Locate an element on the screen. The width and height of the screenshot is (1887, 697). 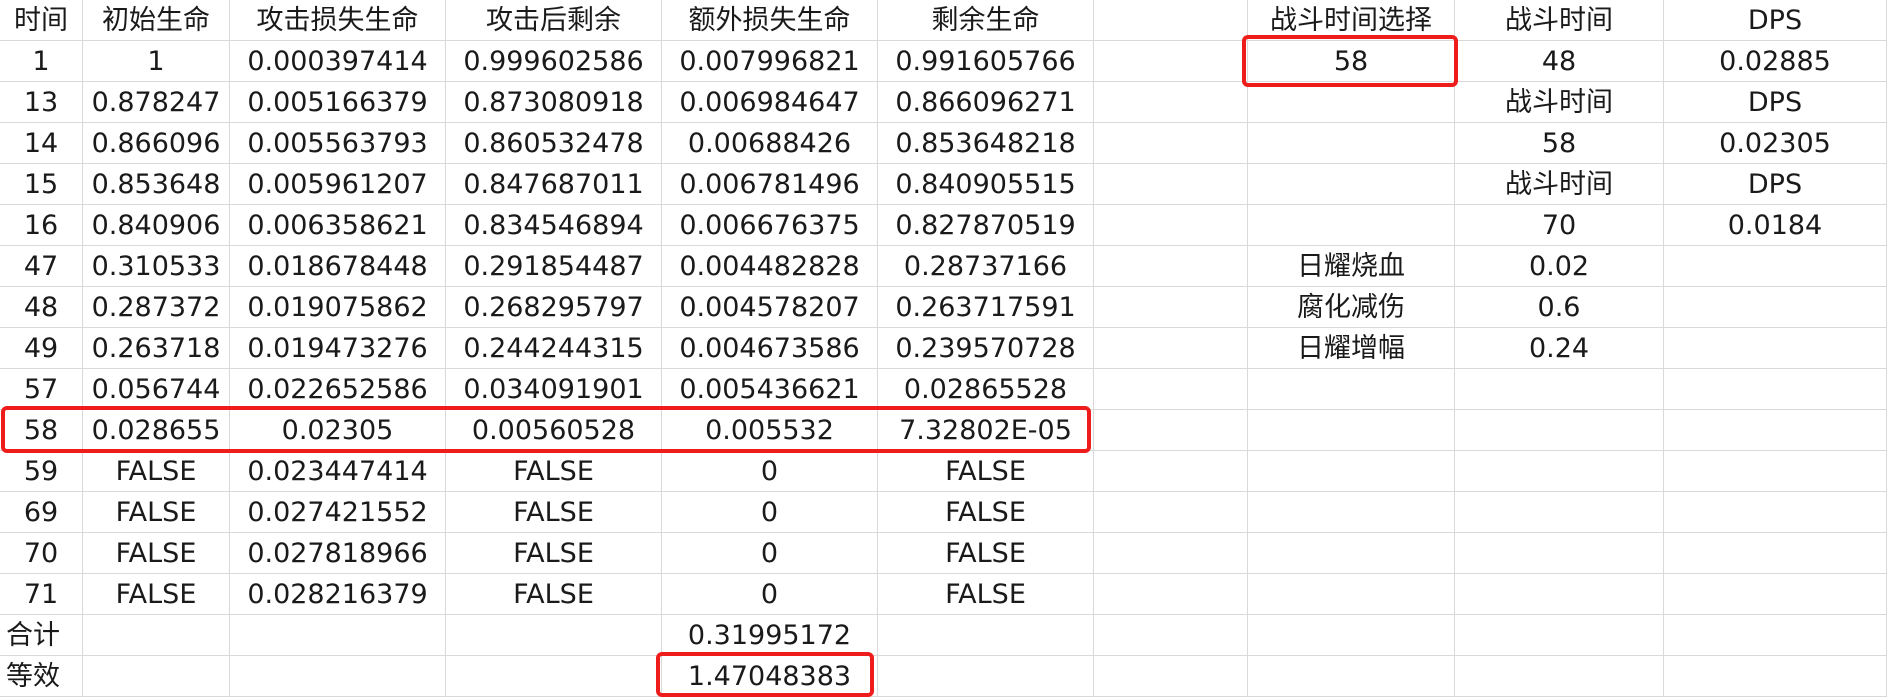
cell-time: 13 is located at coordinates (41, 102).